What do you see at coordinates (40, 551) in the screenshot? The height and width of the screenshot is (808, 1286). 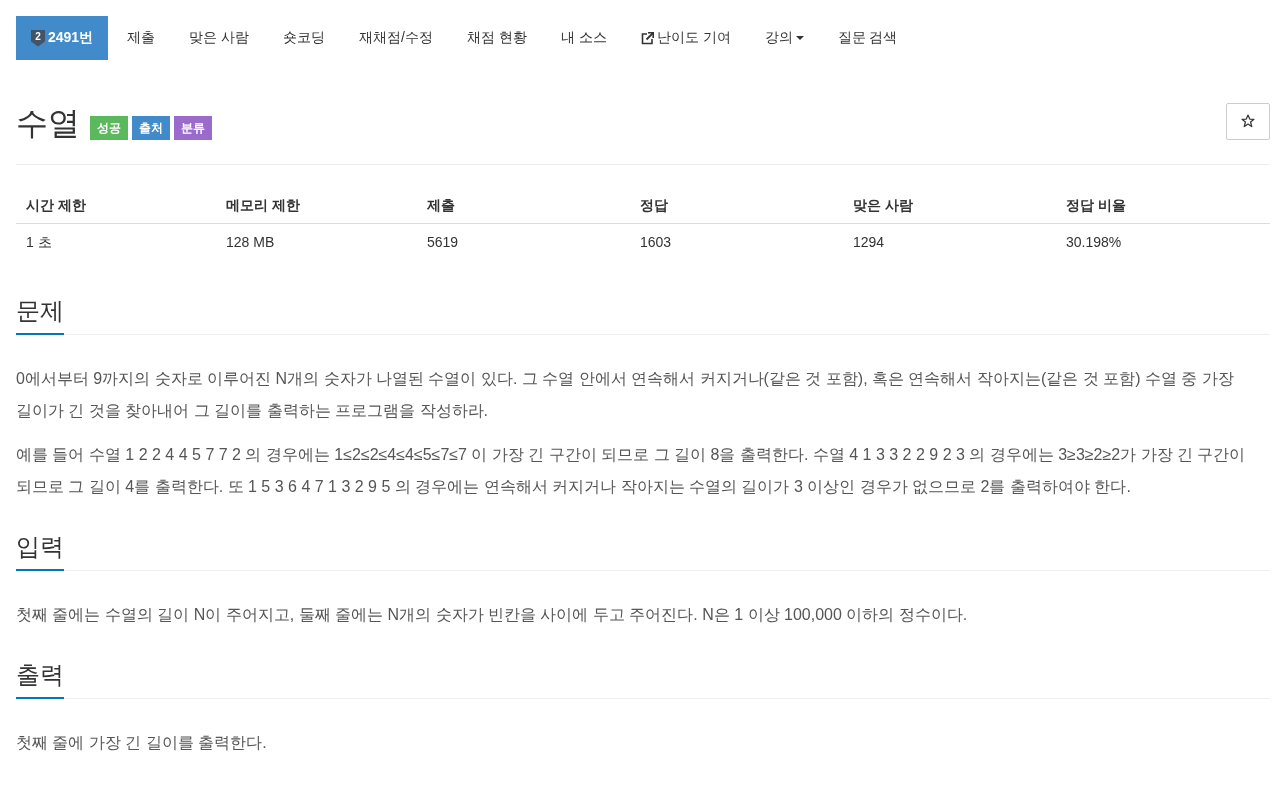 I see `section-heading: 입력` at bounding box center [40, 551].